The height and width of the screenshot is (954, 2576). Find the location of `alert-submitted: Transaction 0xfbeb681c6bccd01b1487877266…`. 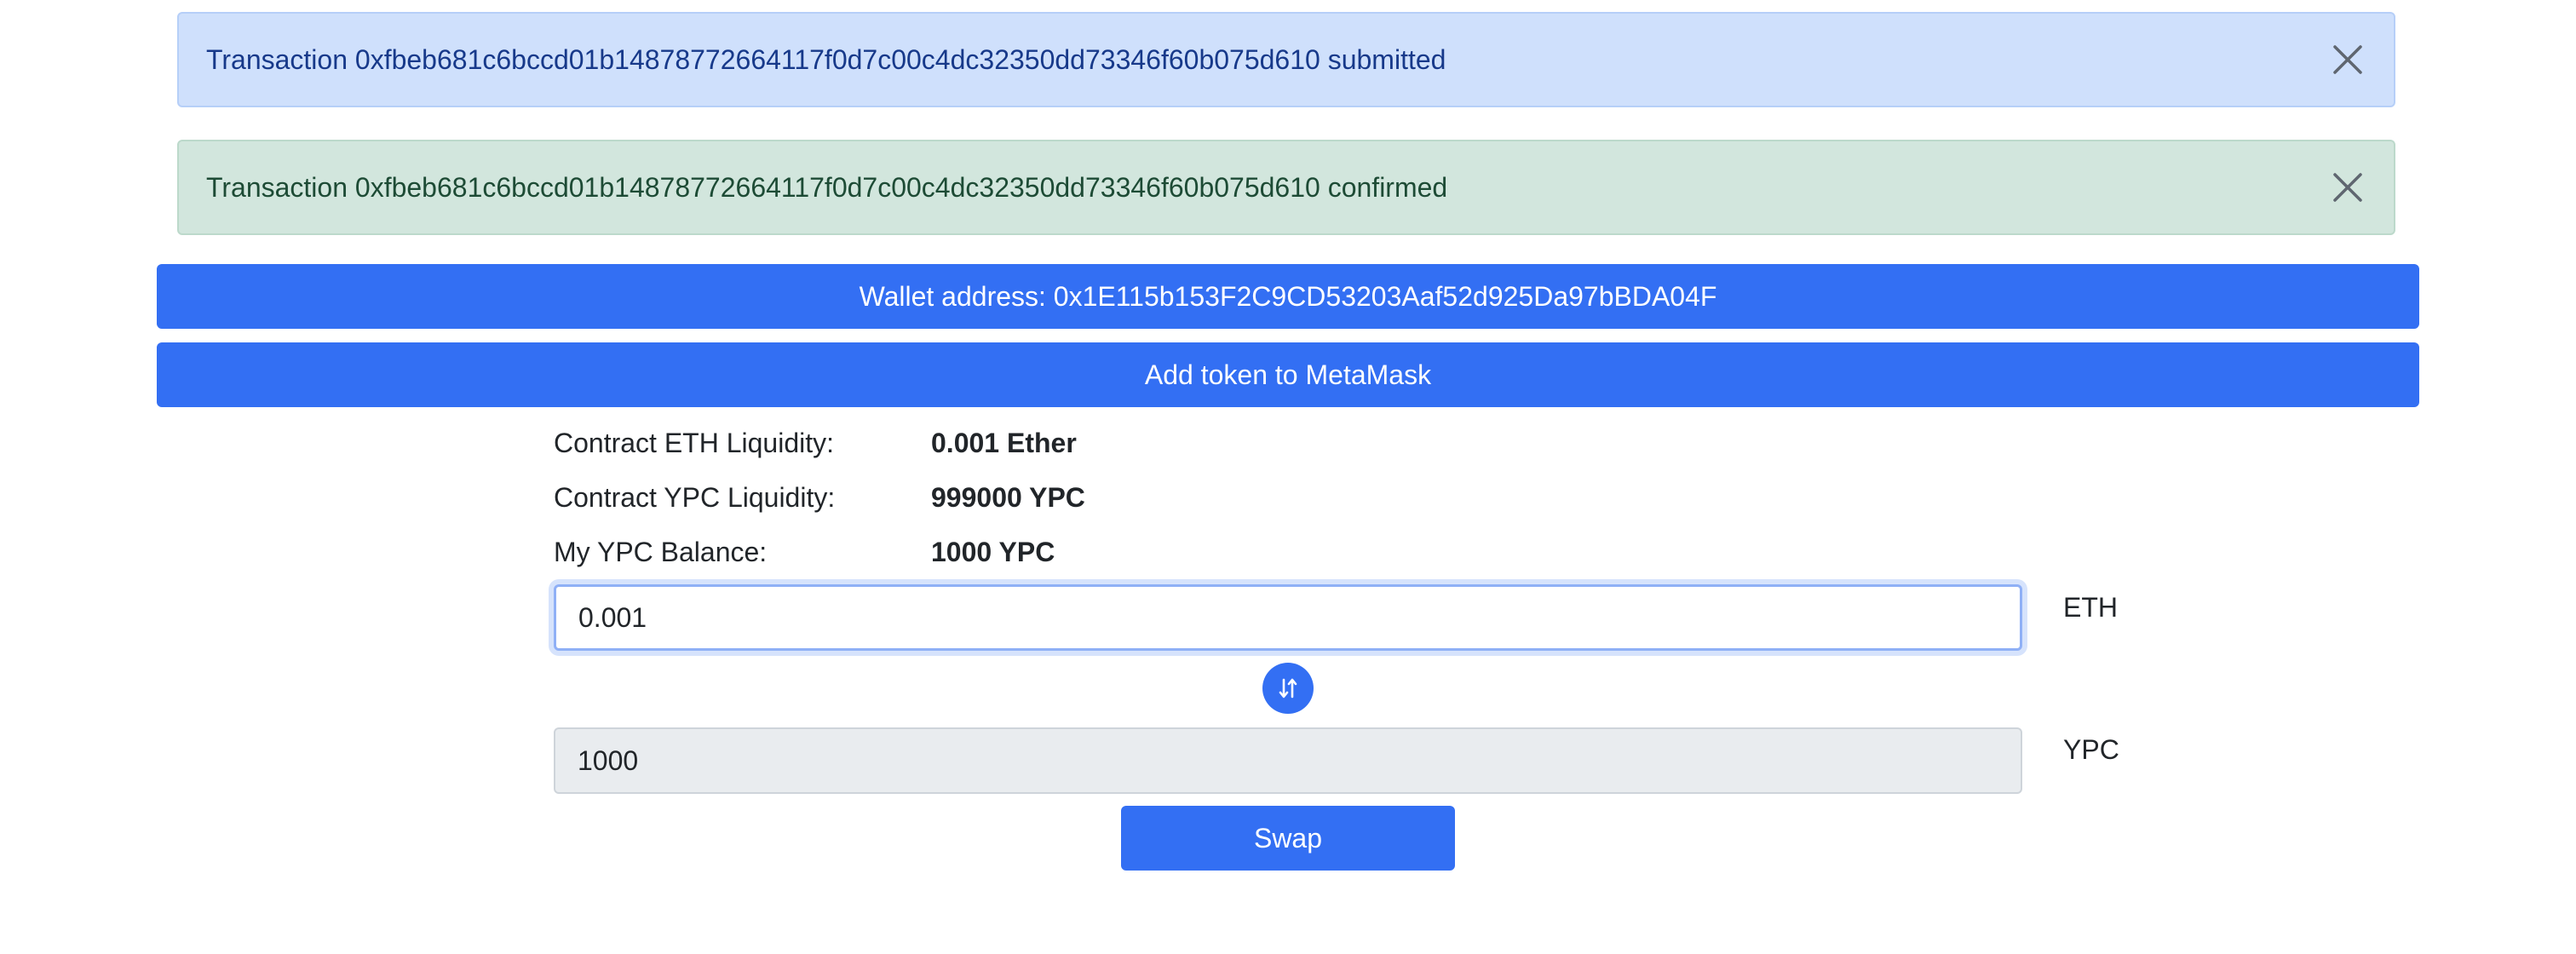

alert-submitted: Transaction 0xfbeb681c6bccd01b1487877266… is located at coordinates (1286, 59).